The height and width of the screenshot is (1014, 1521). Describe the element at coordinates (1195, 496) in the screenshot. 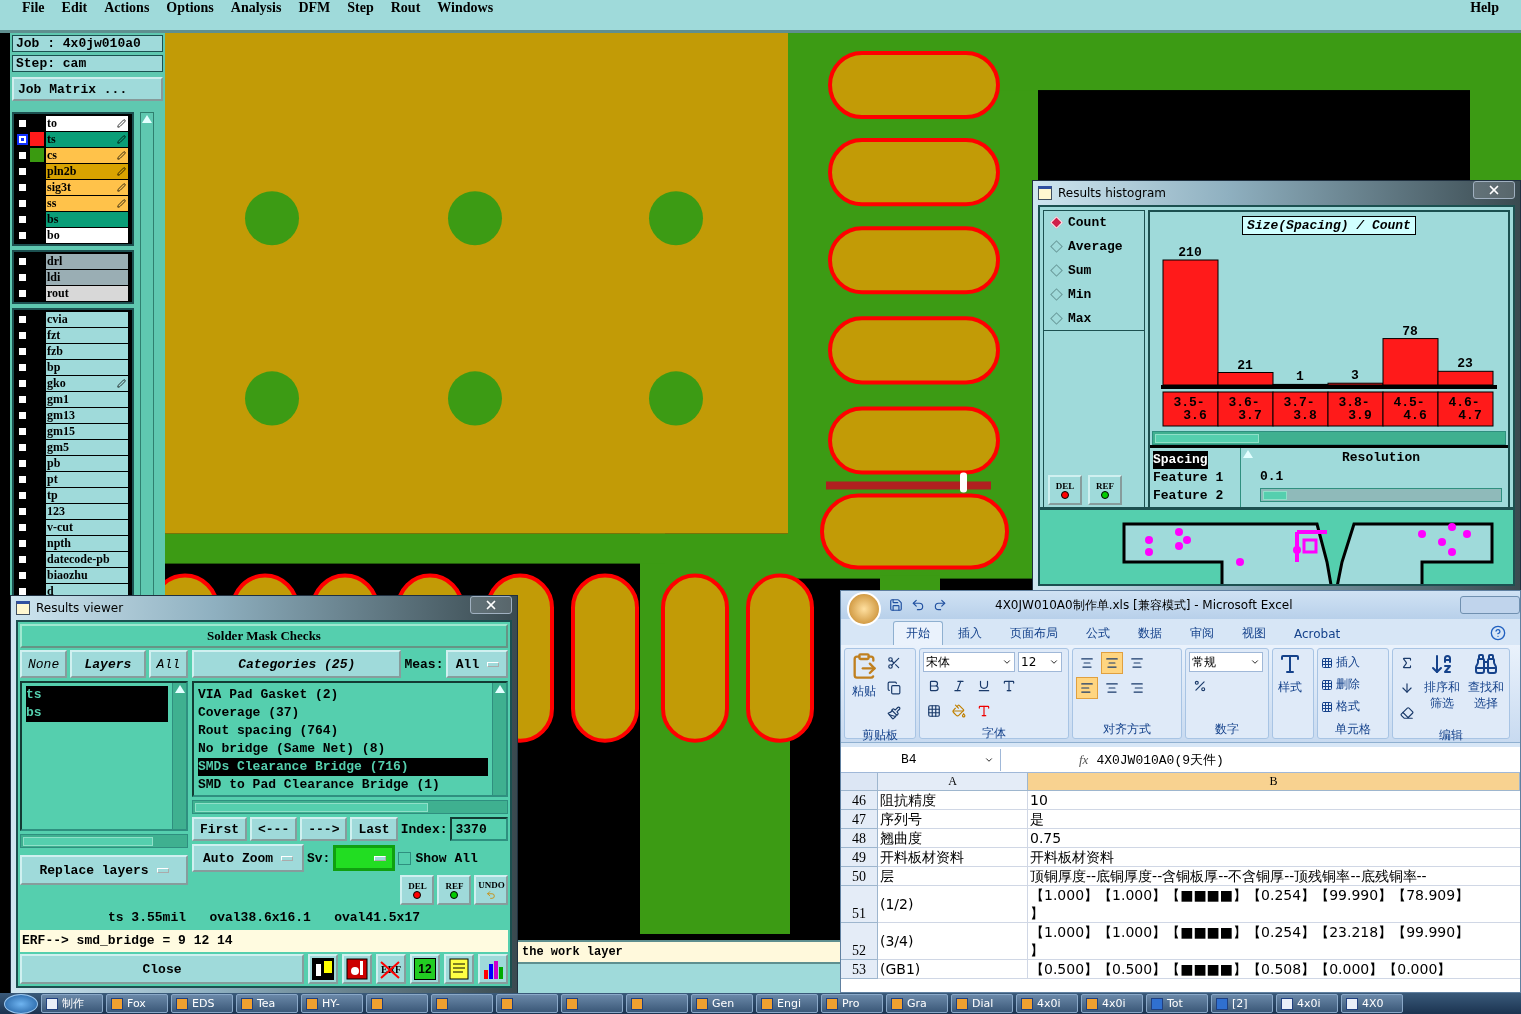

I see `field-item: Feature 2` at that location.